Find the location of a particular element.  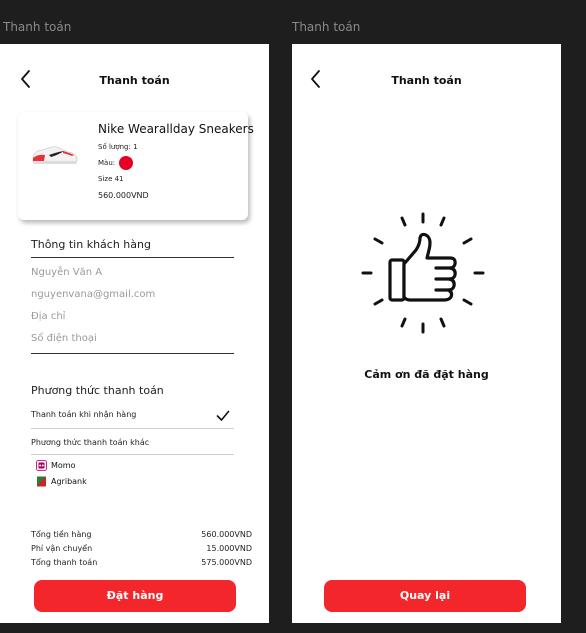

product-quantity: Số lượng: 1 is located at coordinates (118, 147).